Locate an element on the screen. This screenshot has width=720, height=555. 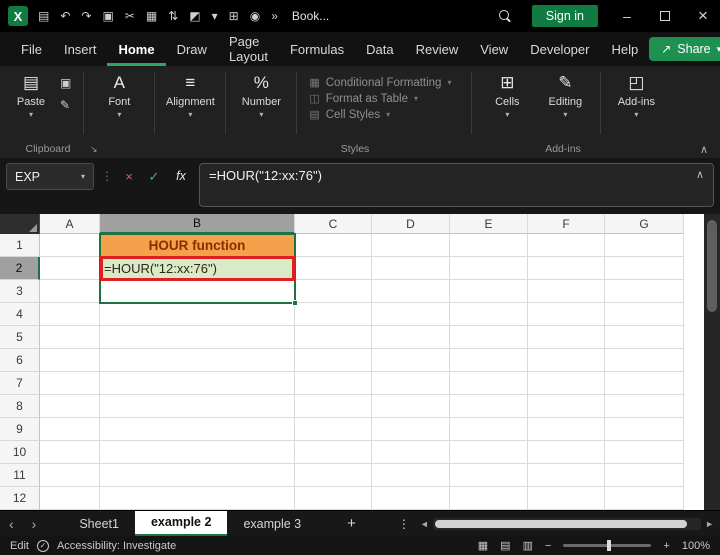
cell-A7 is located at coordinates (70, 383).